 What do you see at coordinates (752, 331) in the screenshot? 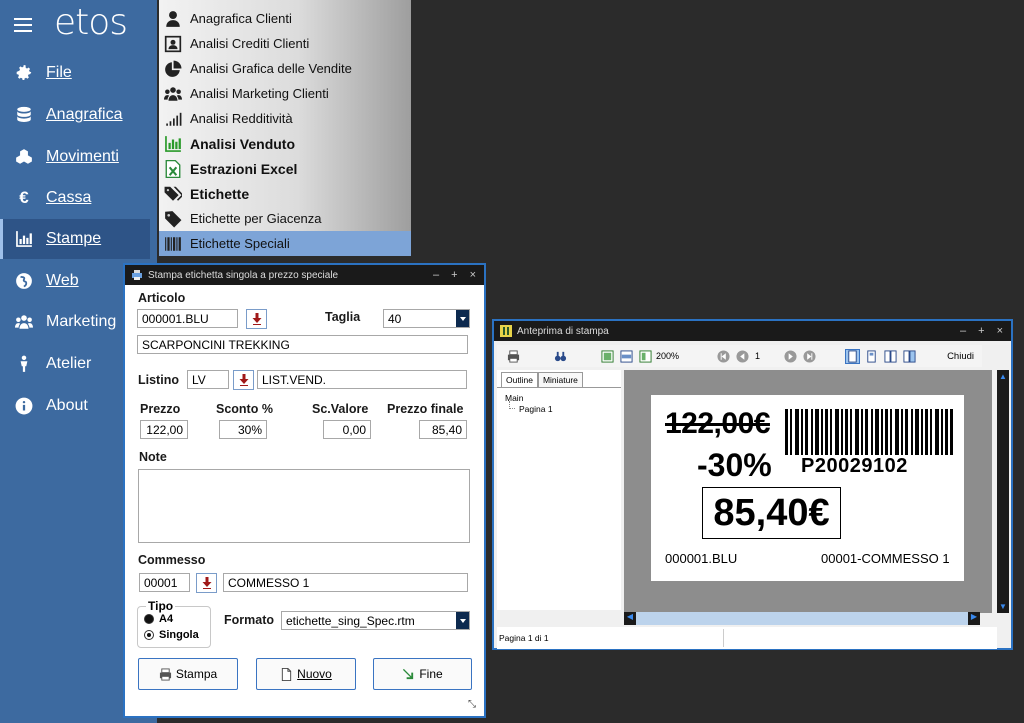
I see `preview-titlebar: Anteprima di stampa – + ×` at bounding box center [752, 331].